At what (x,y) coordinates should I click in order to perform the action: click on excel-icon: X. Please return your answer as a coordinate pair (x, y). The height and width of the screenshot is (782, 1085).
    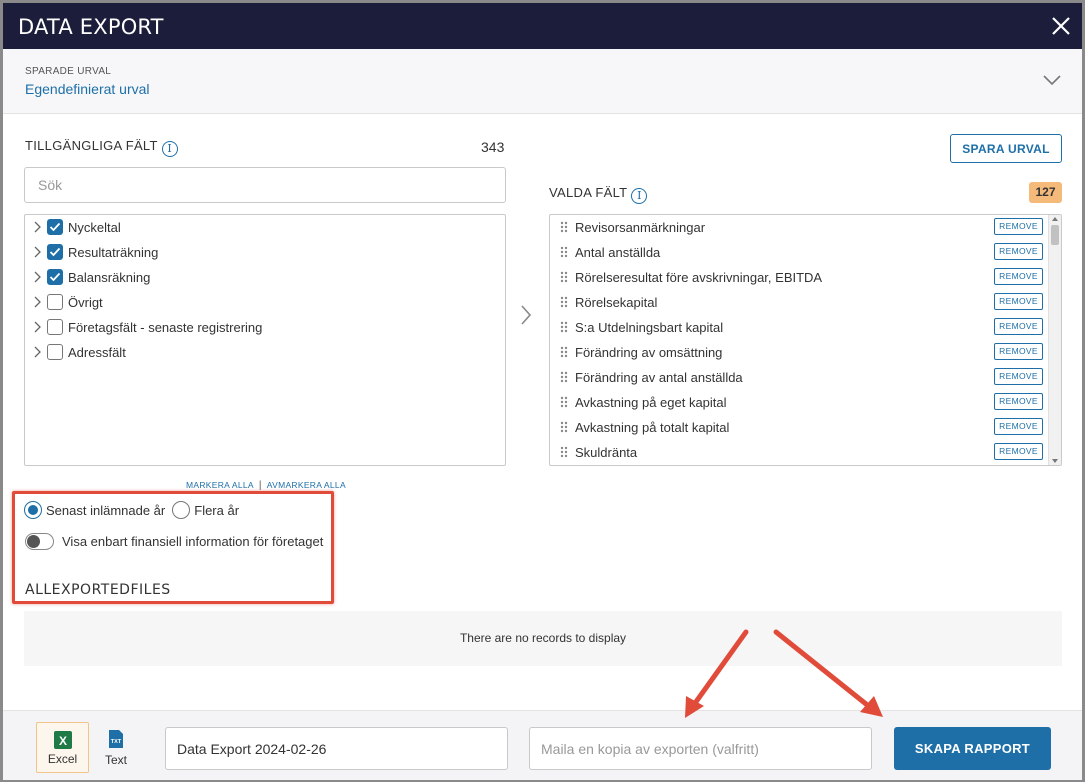
    Looking at the image, I should click on (63, 740).